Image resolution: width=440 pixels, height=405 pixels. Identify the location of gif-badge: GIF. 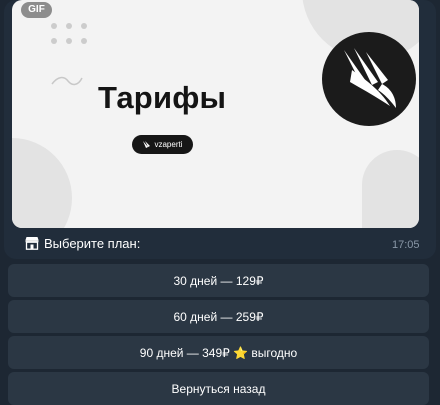
(36, 10).